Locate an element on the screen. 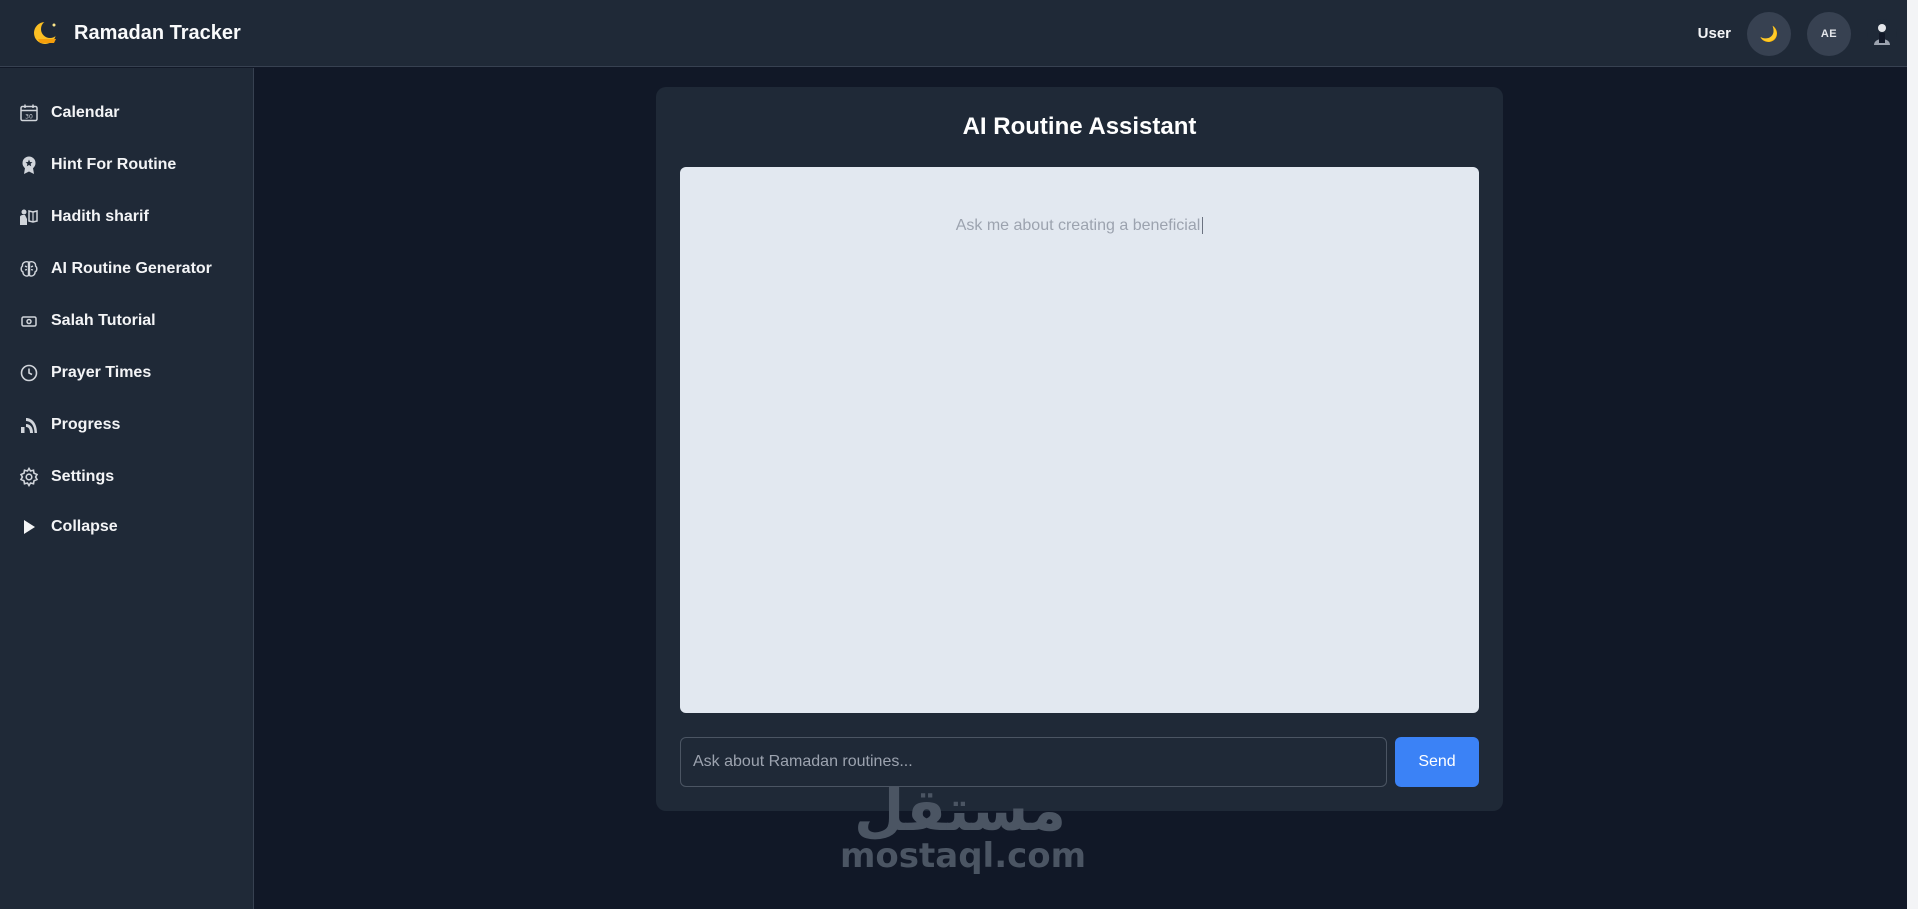  clock-icon is located at coordinates (29, 373).